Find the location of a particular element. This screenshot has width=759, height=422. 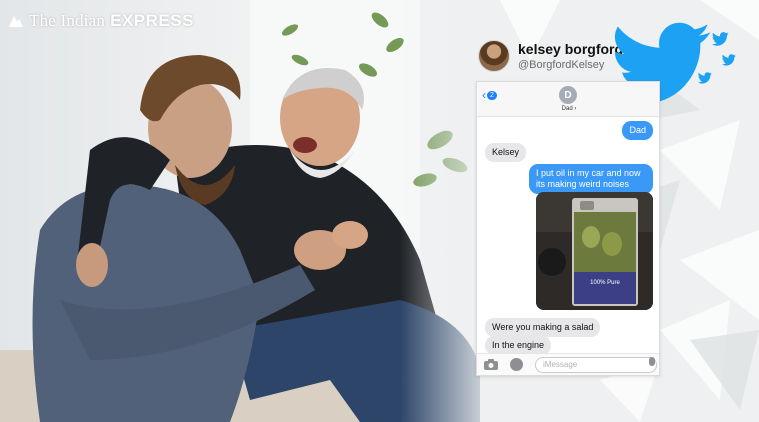

unread-badge: 2 is located at coordinates (492, 95).